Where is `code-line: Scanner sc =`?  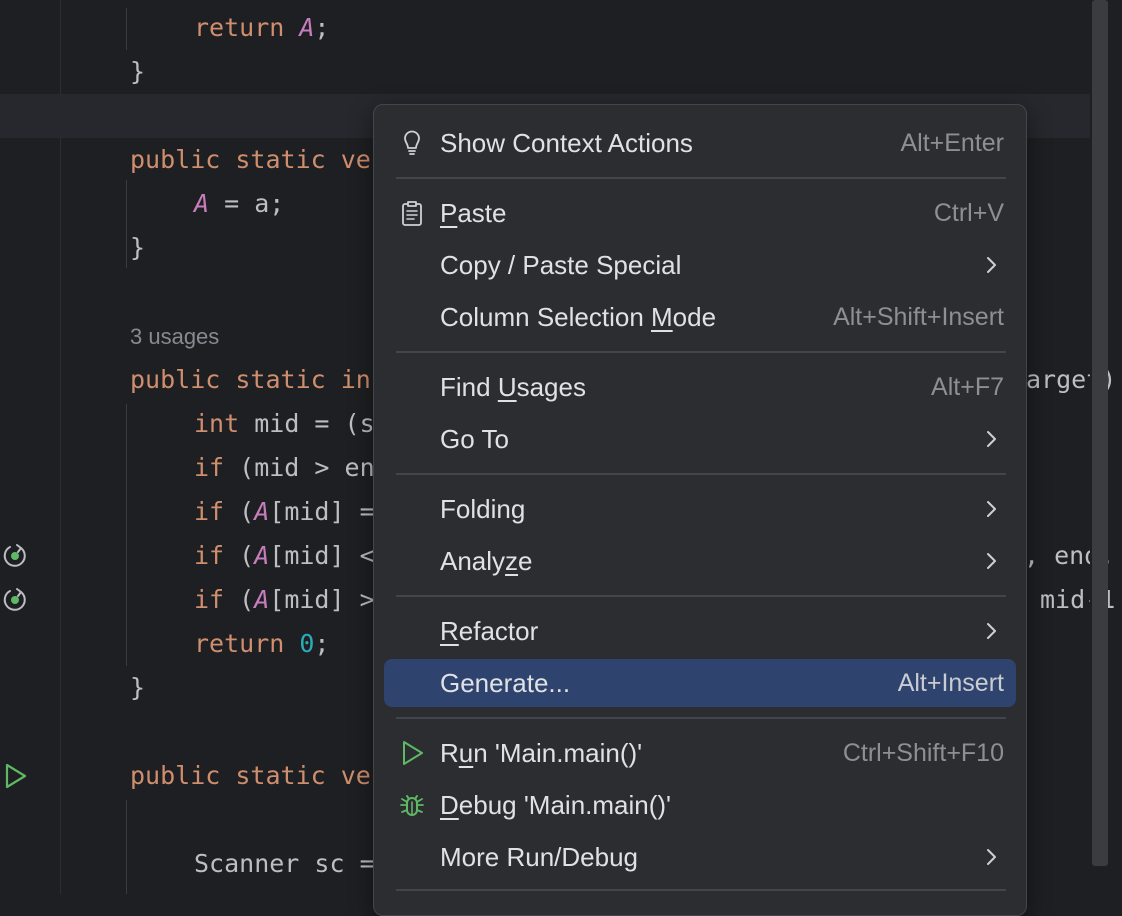 code-line: Scanner sc = is located at coordinates (284, 864).